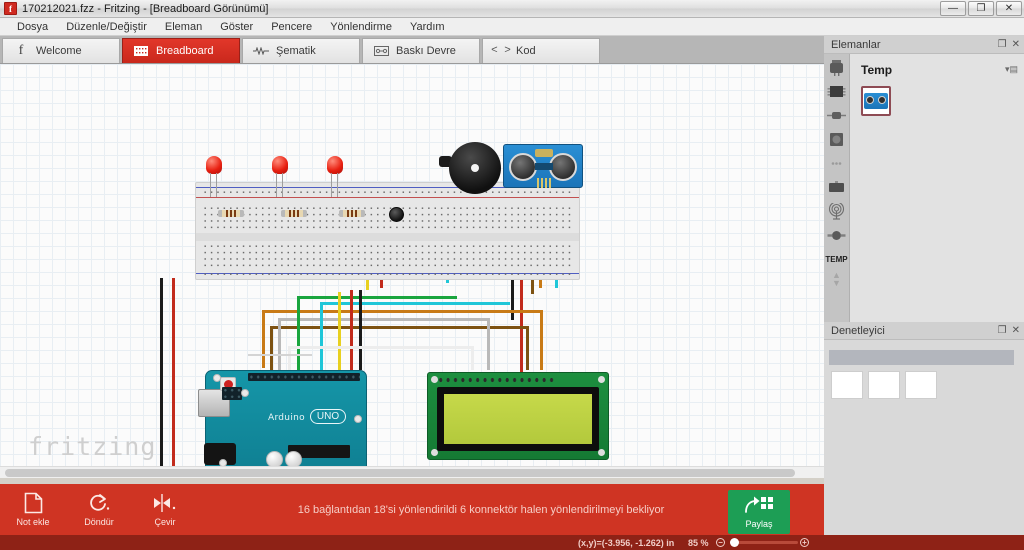 This screenshot has height=550, width=1024. Describe the element at coordinates (387, 231) in the screenshot. I see `breadboard` at that location.